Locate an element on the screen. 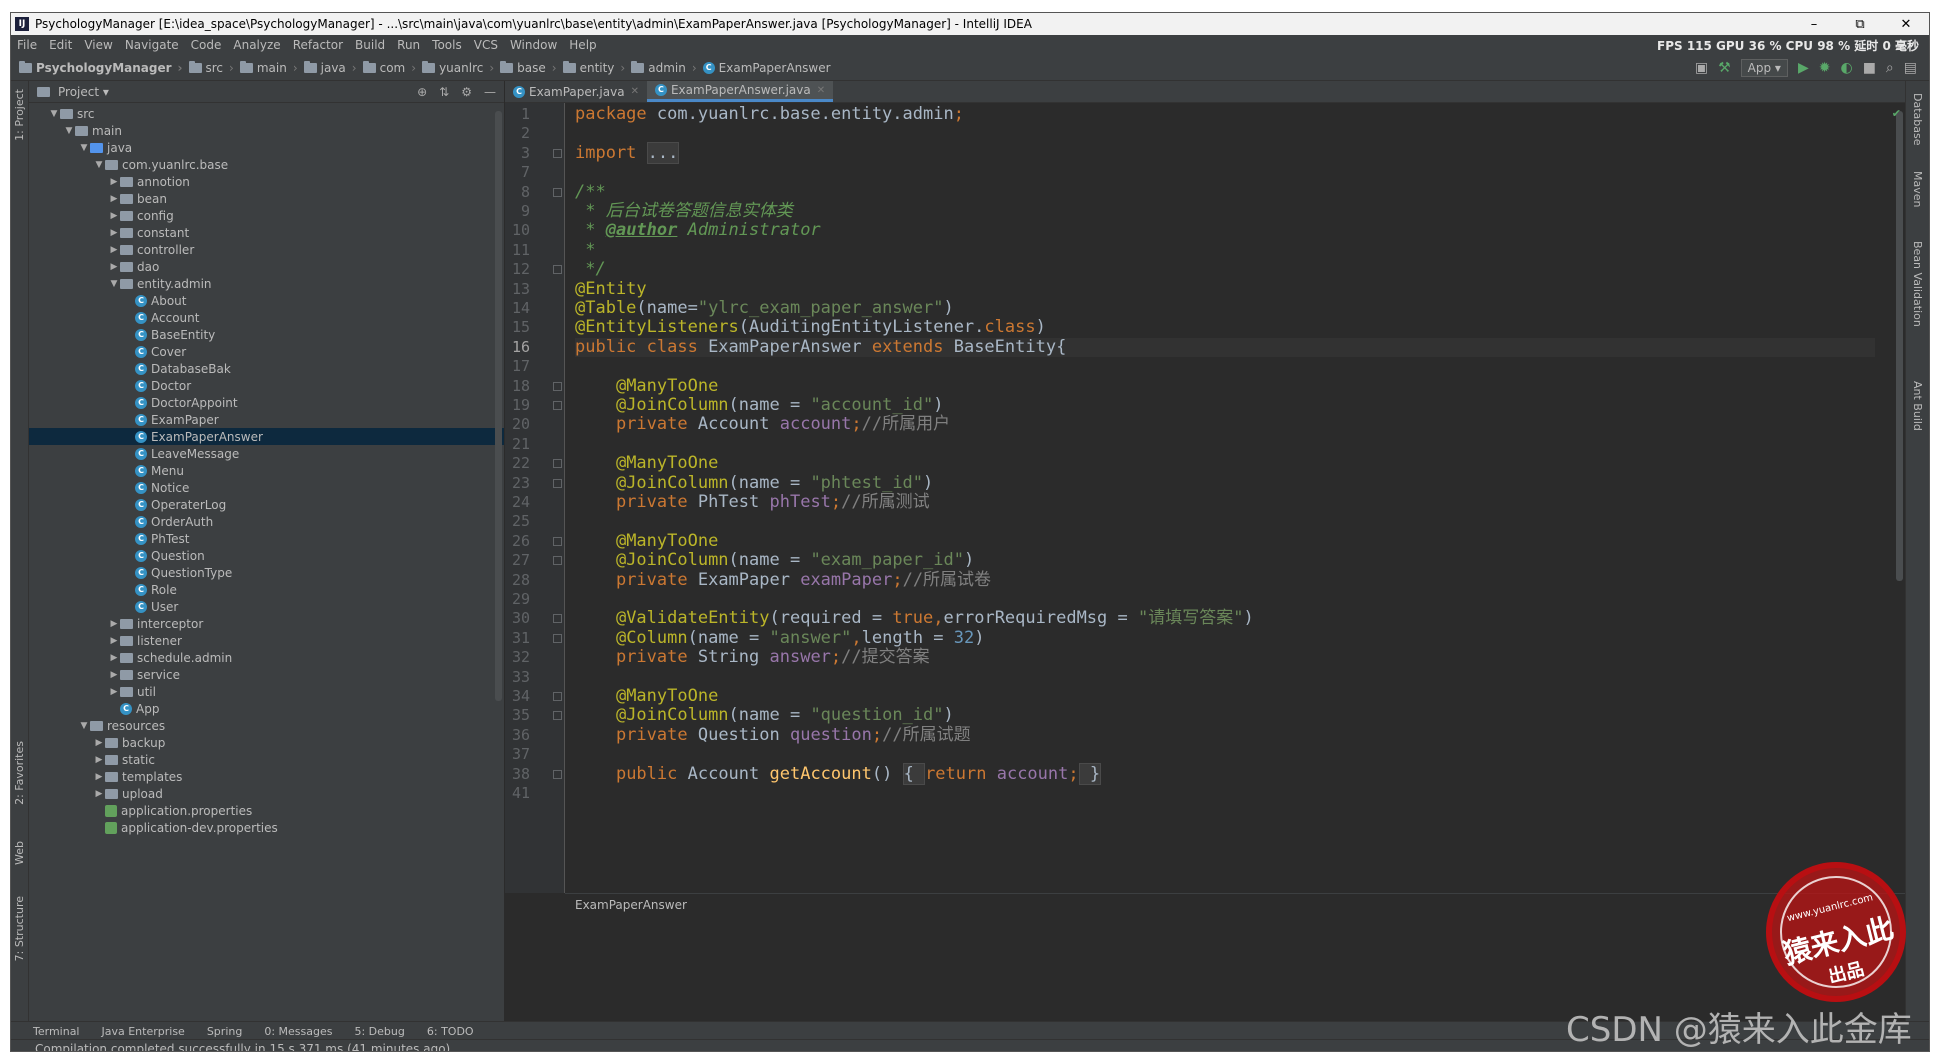 The width and height of the screenshot is (1941, 1061). tree-item: ▶ dao is located at coordinates (266, 266).